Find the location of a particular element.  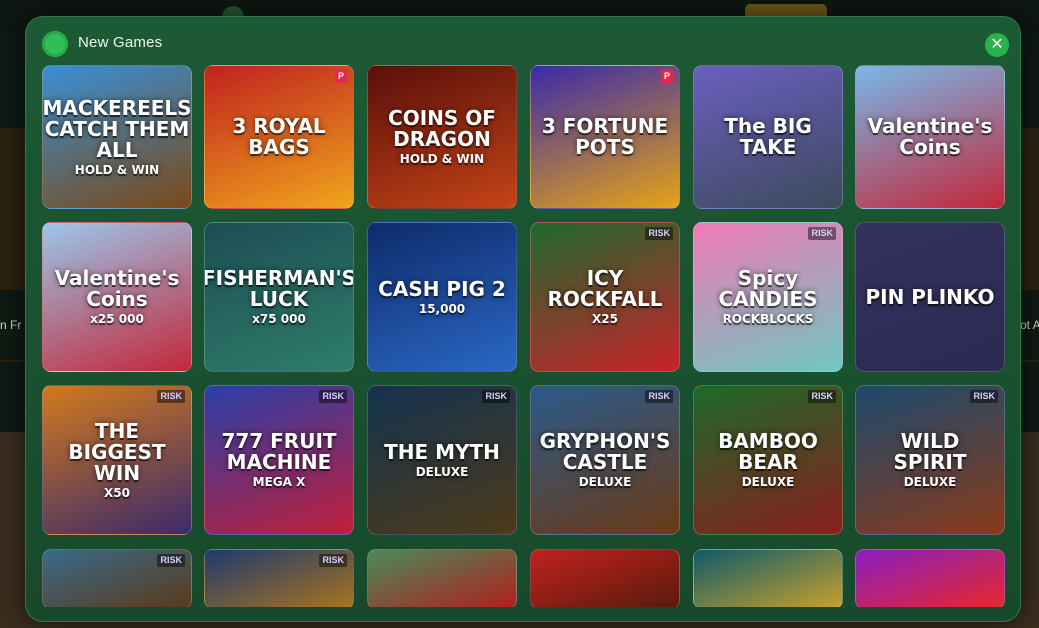

game-tile: COINS OF DRAGON HOLD & WIN is located at coordinates (442, 137).